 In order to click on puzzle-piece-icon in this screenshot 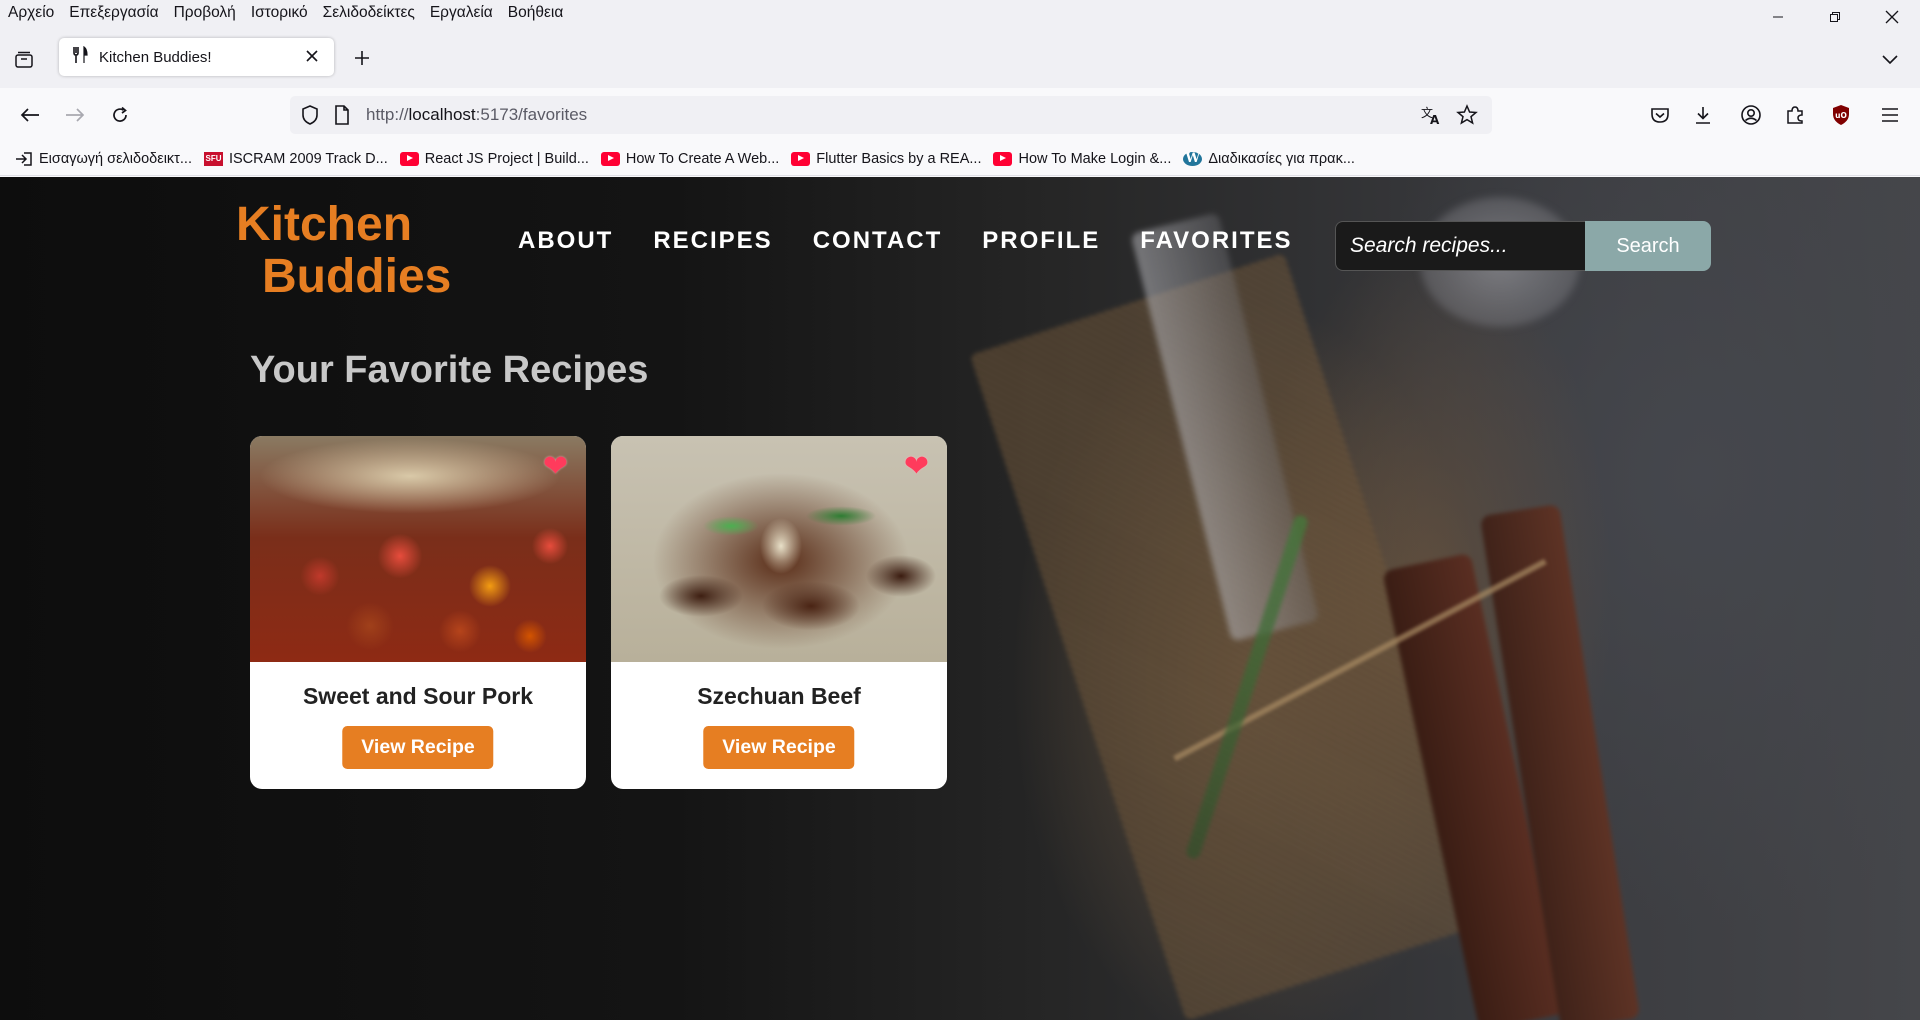, I will do `click(1795, 115)`.